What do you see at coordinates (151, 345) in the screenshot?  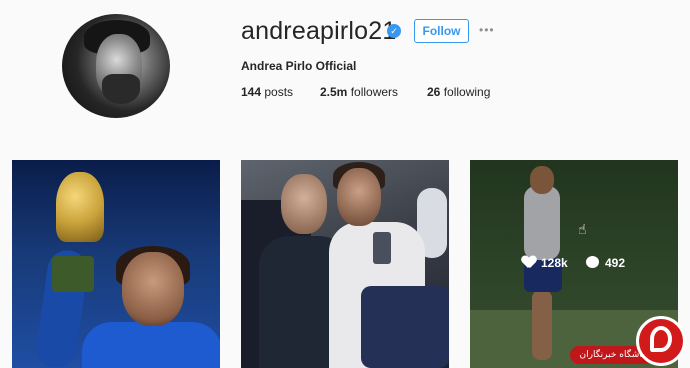 I see `player-shirt` at bounding box center [151, 345].